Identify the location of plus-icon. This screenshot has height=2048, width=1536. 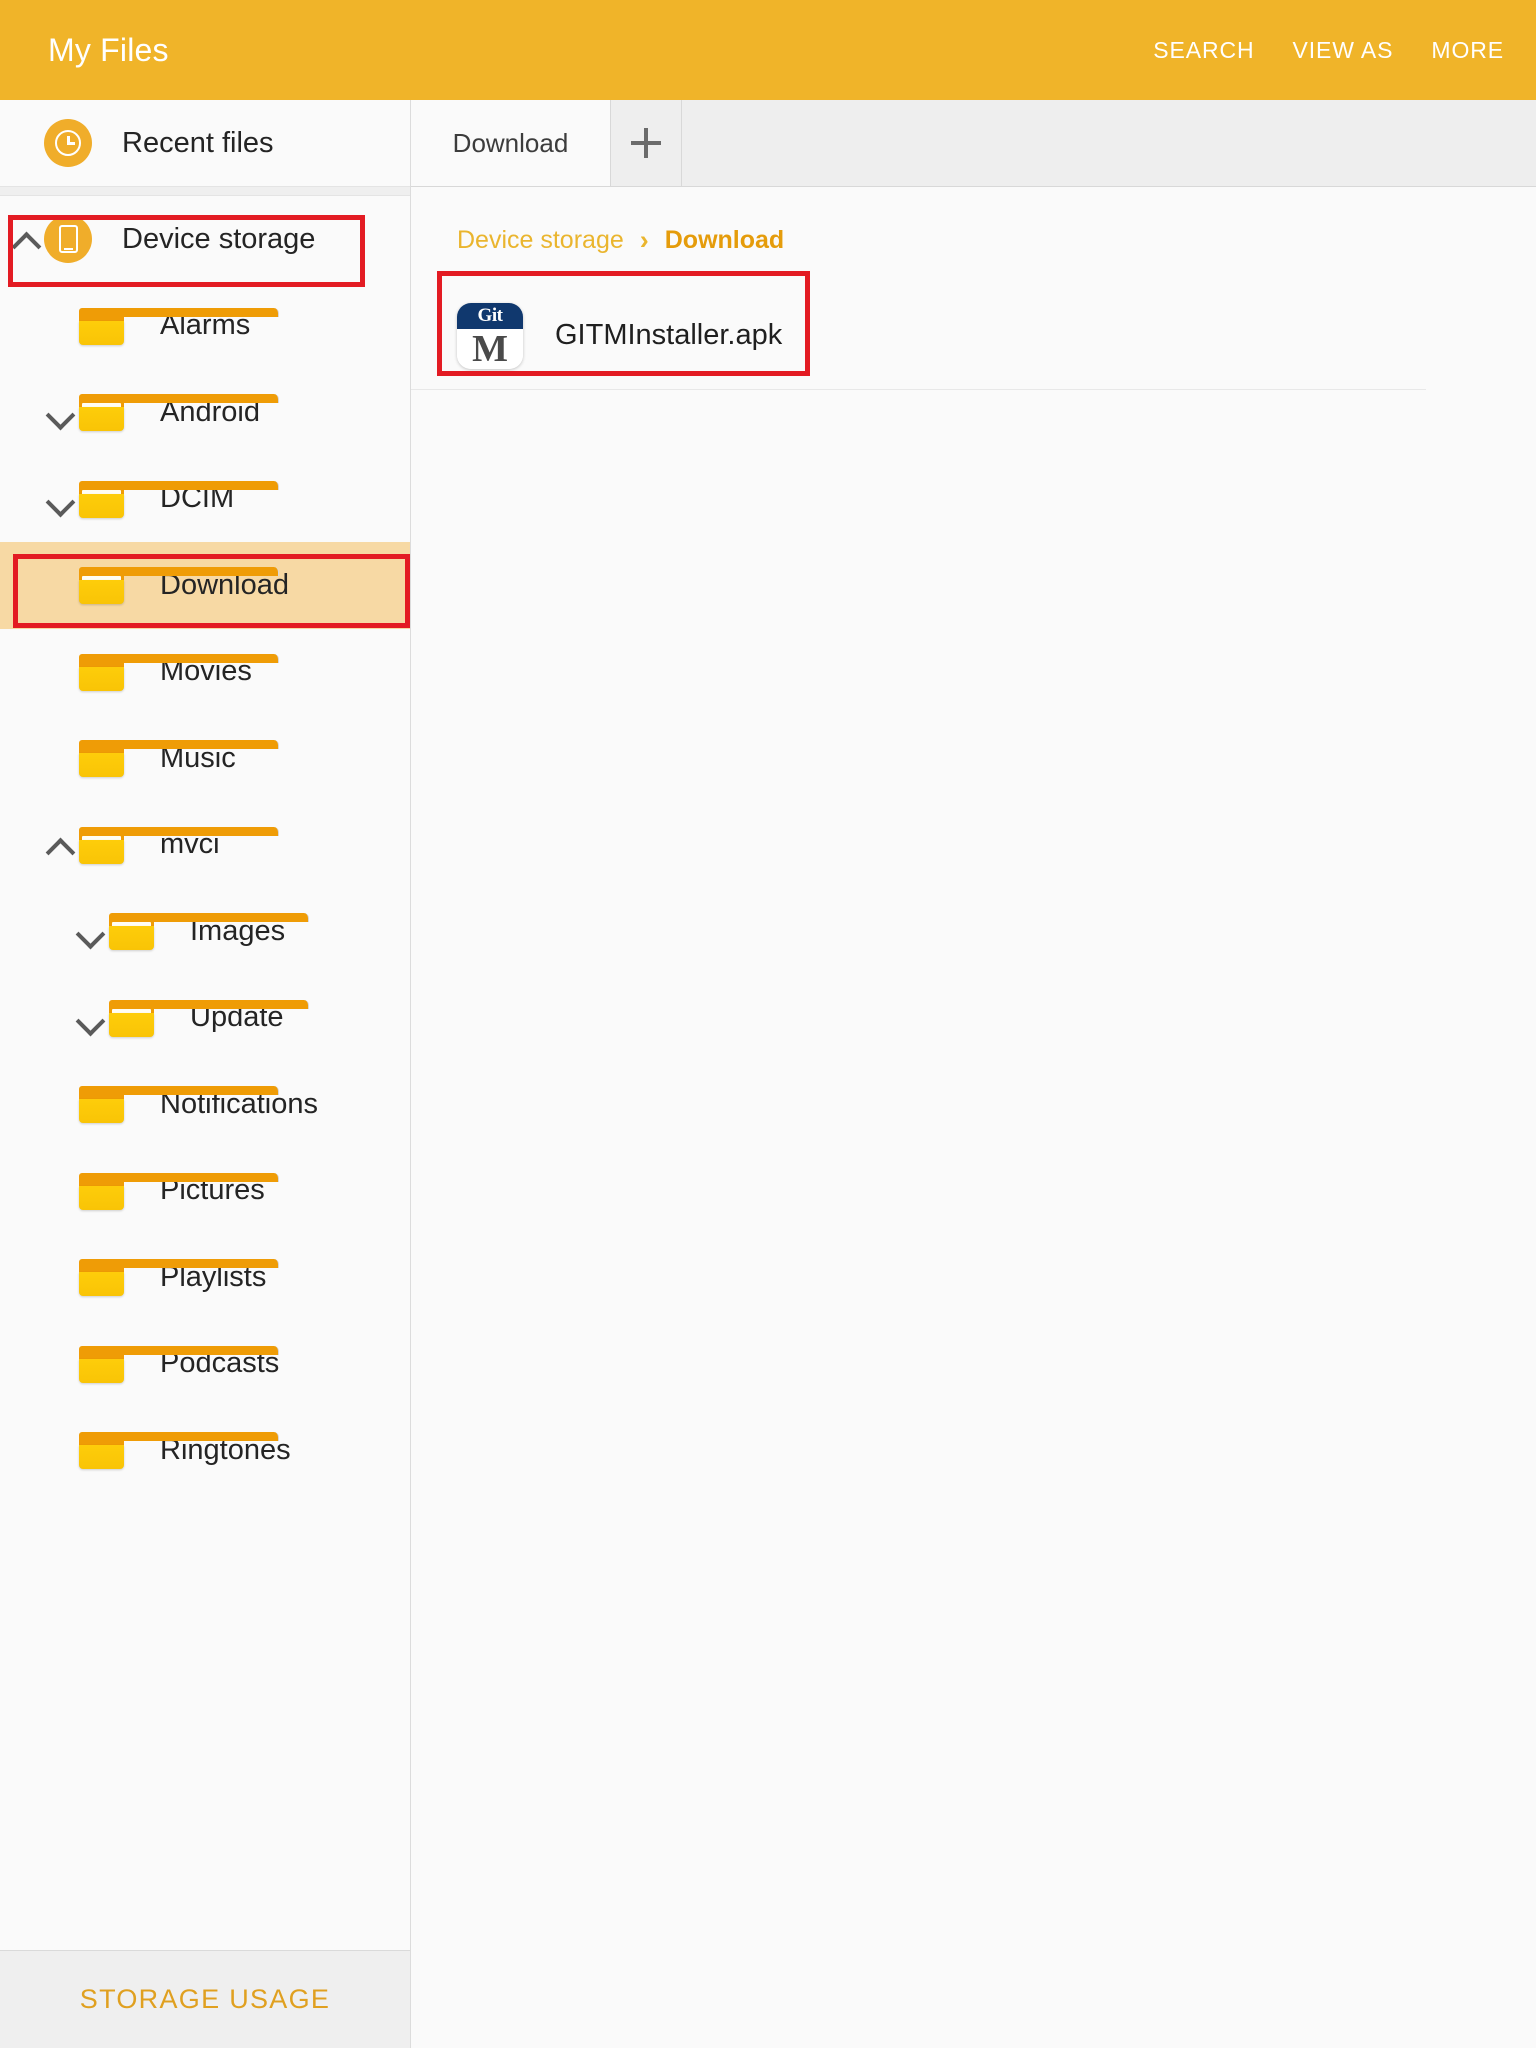
(646, 143).